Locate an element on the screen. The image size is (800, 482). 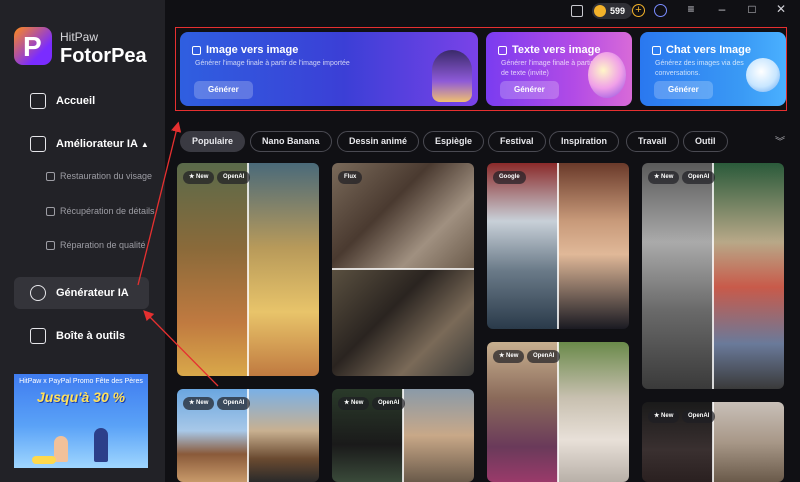
image-icon is located at coordinates (196, 50).